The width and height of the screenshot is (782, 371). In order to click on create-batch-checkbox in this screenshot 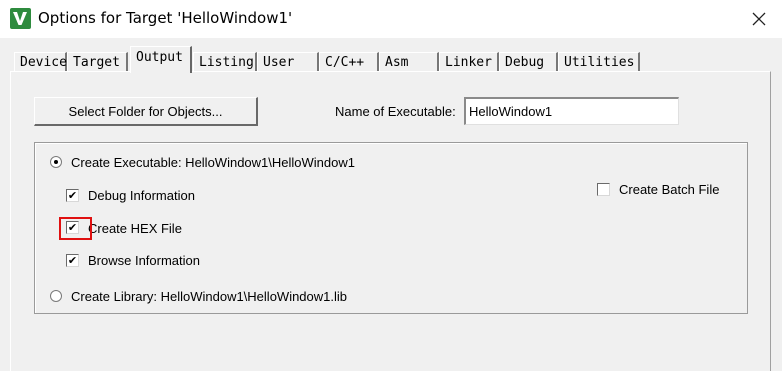, I will do `click(603, 189)`.